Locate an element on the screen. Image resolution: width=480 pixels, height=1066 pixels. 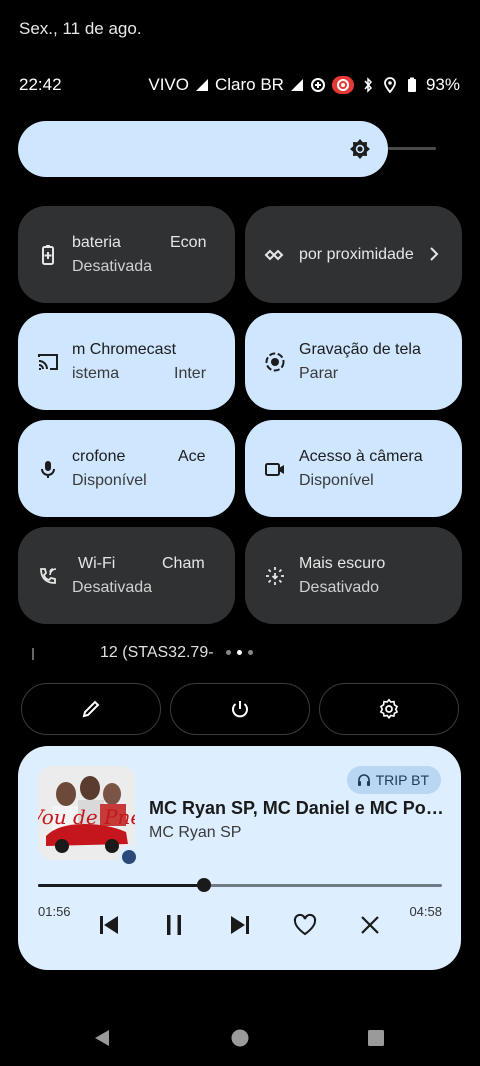
home-icon is located at coordinates (240, 1038).